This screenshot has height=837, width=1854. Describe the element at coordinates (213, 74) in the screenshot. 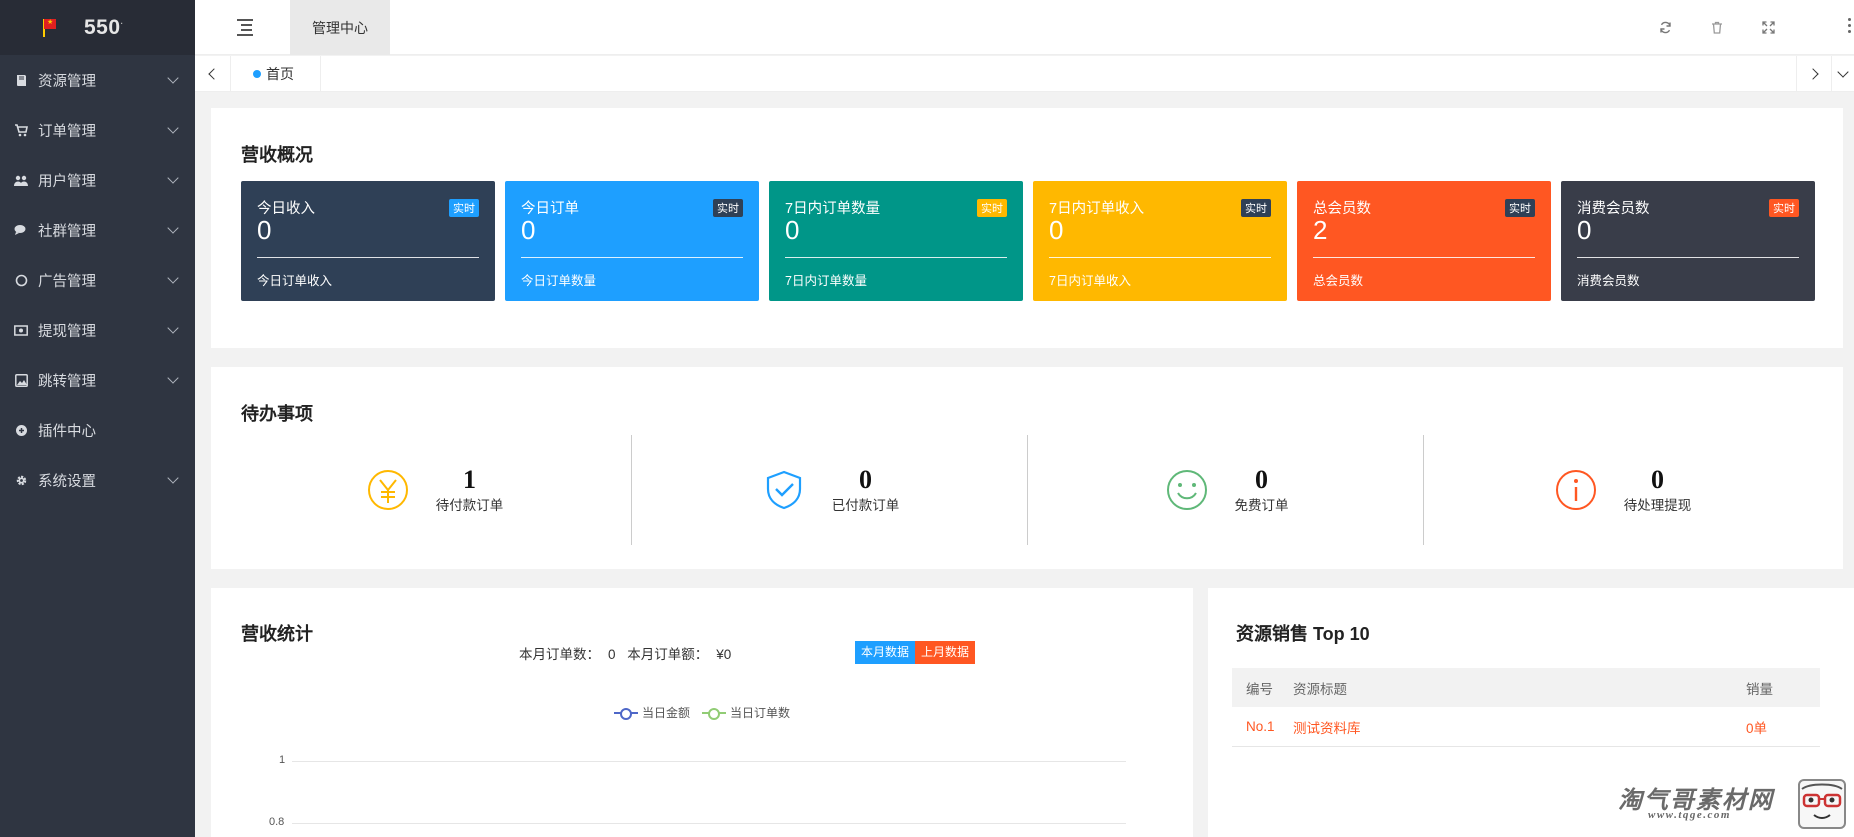

I see `tab-scroll-left-button` at that location.